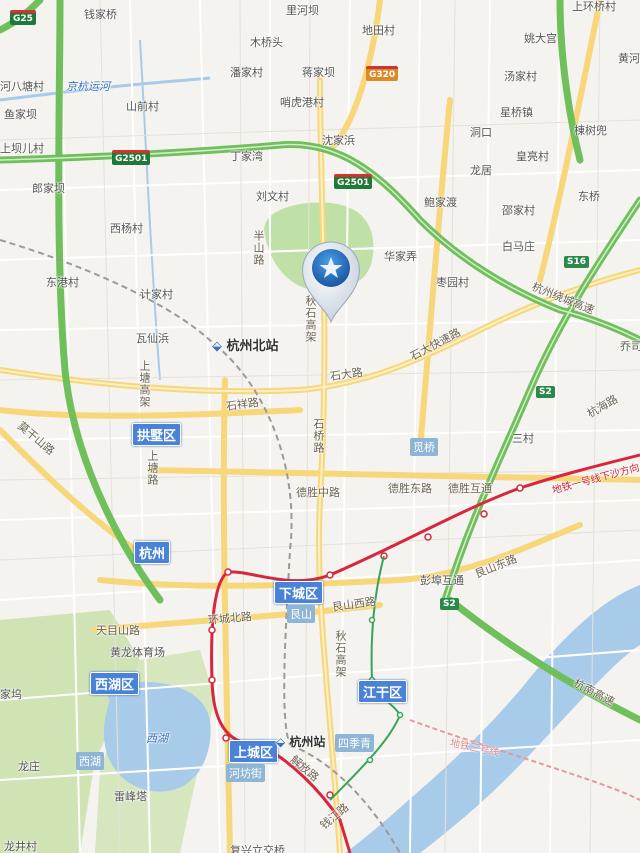 This screenshot has height=853, width=640. Describe the element at coordinates (246, 156) in the screenshot. I see `place-label: 丁家湾` at that location.